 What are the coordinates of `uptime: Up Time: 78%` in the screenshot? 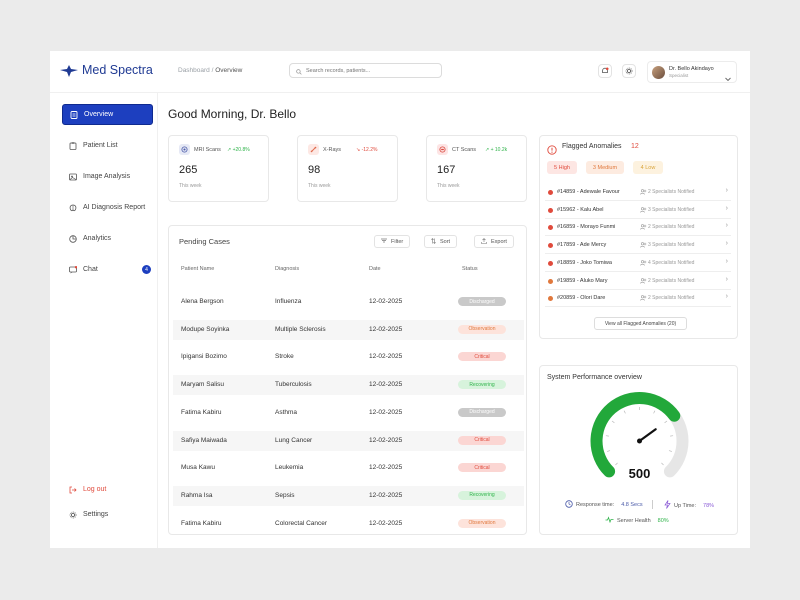 It's located at (689, 505).